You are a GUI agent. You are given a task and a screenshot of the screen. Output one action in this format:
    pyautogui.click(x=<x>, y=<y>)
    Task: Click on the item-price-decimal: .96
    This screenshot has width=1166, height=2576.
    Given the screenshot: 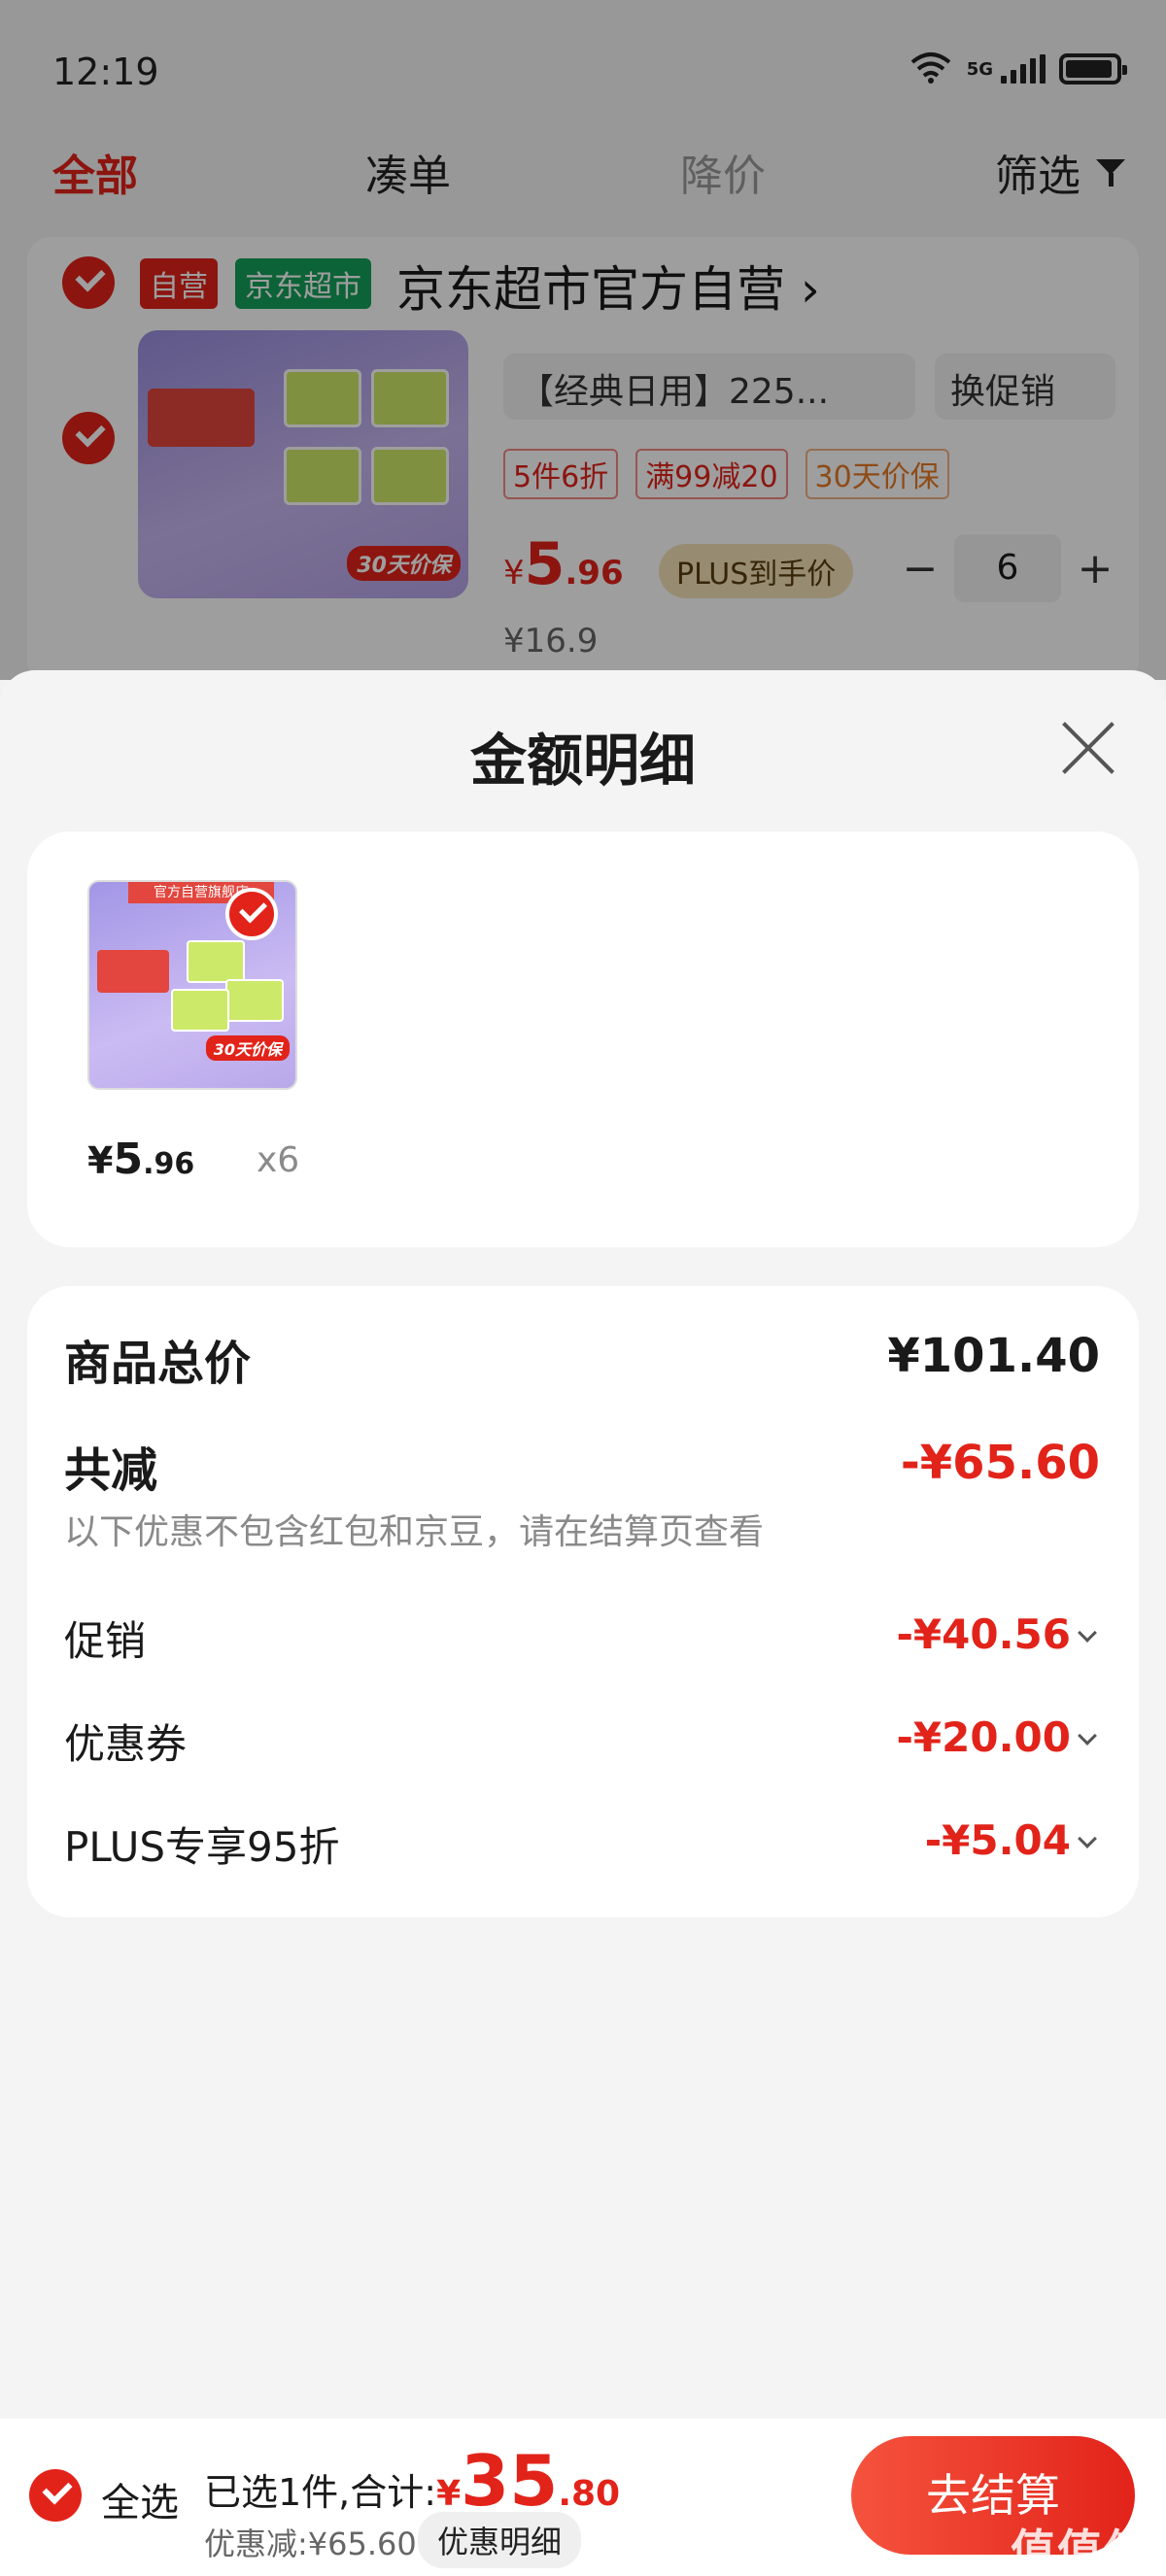 What is the action you would take?
    pyautogui.click(x=169, y=1164)
    